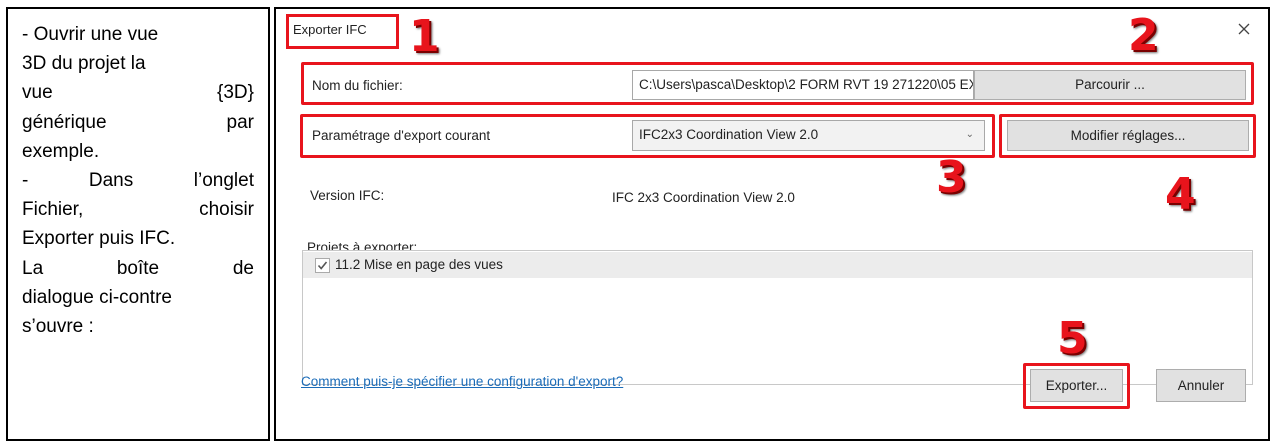  What do you see at coordinates (1072, 338) in the screenshot?
I see `annotation-number-5: 5` at bounding box center [1072, 338].